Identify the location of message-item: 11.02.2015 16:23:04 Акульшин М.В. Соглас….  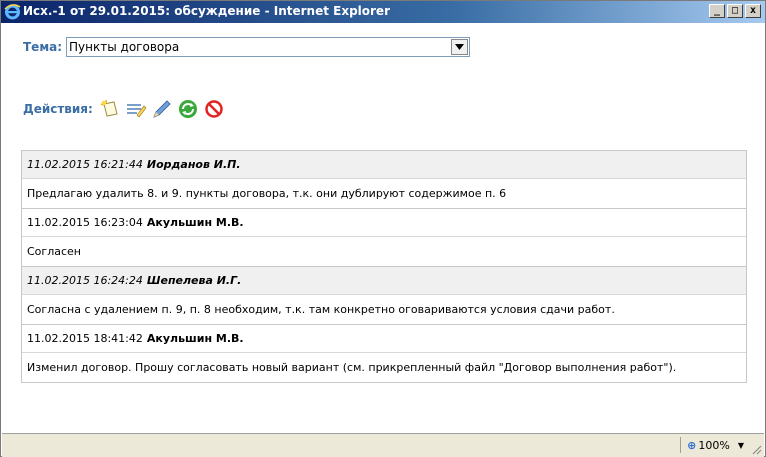
(384, 237).